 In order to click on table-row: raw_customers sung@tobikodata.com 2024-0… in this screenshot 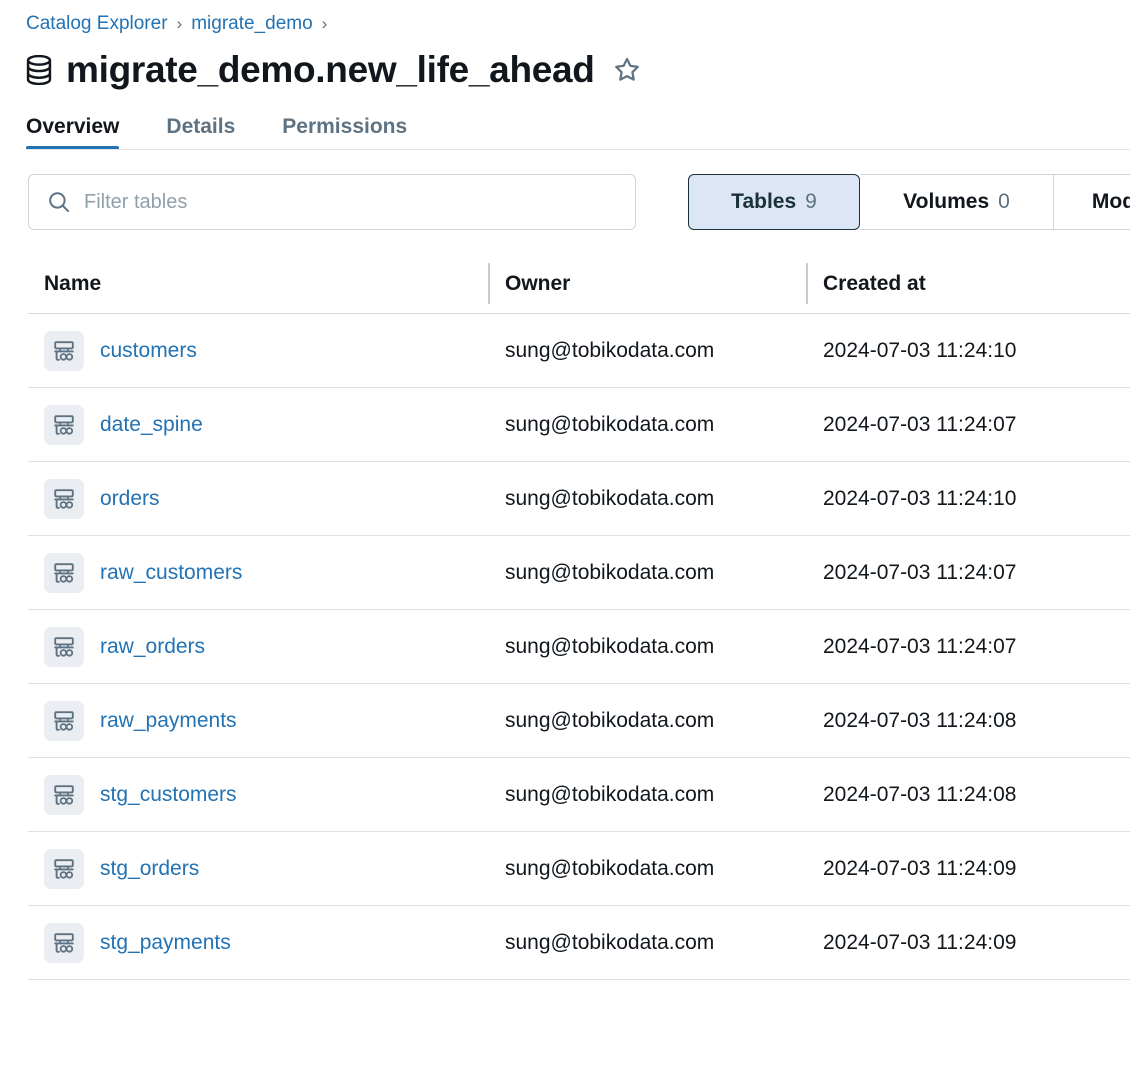, I will do `click(579, 573)`.